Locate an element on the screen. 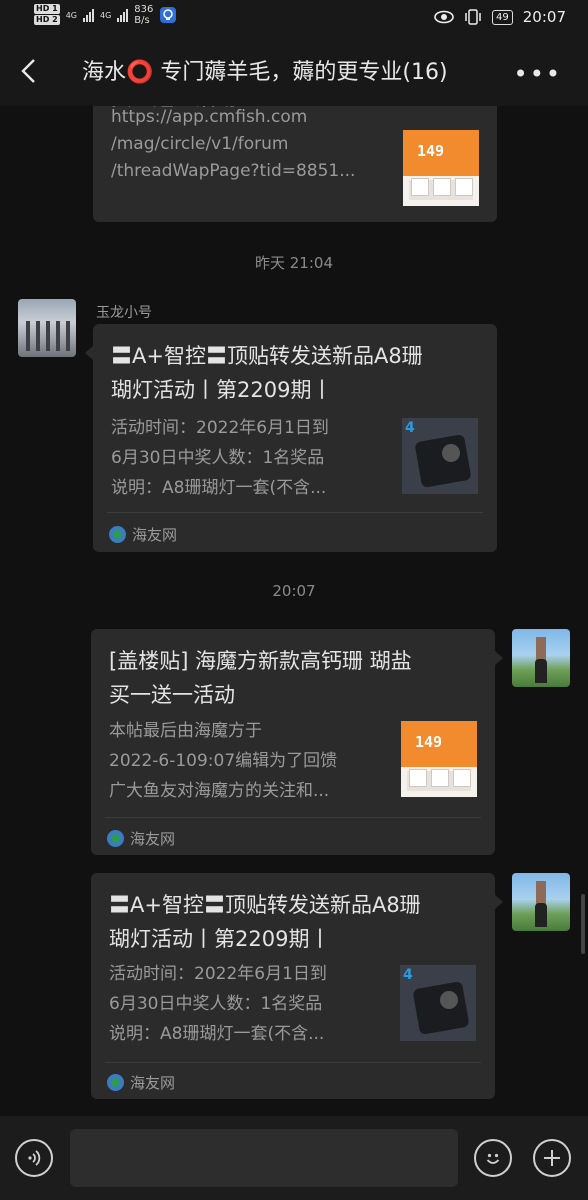 Image resolution: width=588 pixels, height=1200 pixels. timestamp: 20:07 is located at coordinates (294, 591).